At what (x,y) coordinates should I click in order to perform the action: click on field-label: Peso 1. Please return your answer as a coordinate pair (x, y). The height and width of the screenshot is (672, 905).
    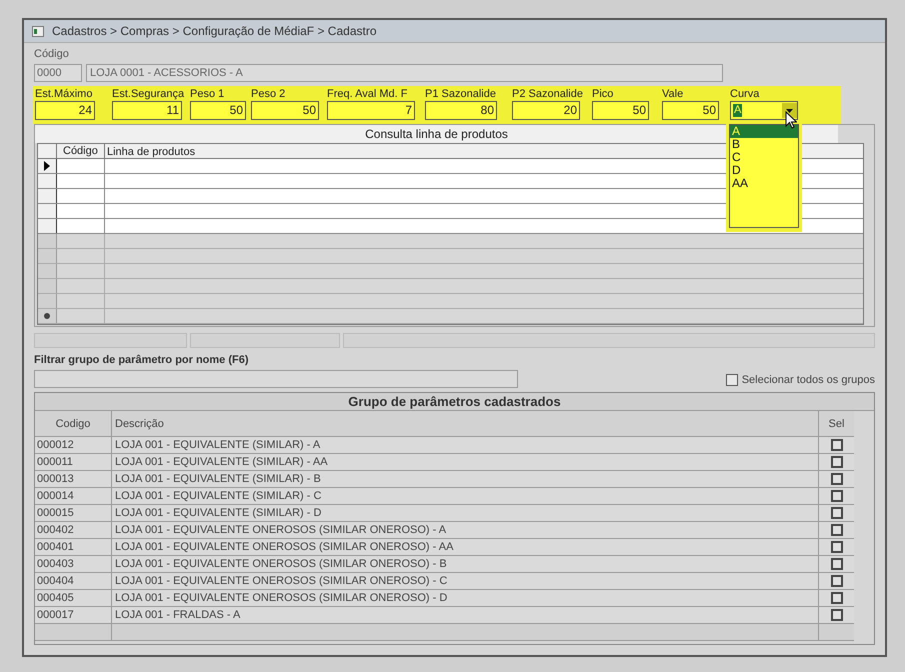
    Looking at the image, I should click on (208, 94).